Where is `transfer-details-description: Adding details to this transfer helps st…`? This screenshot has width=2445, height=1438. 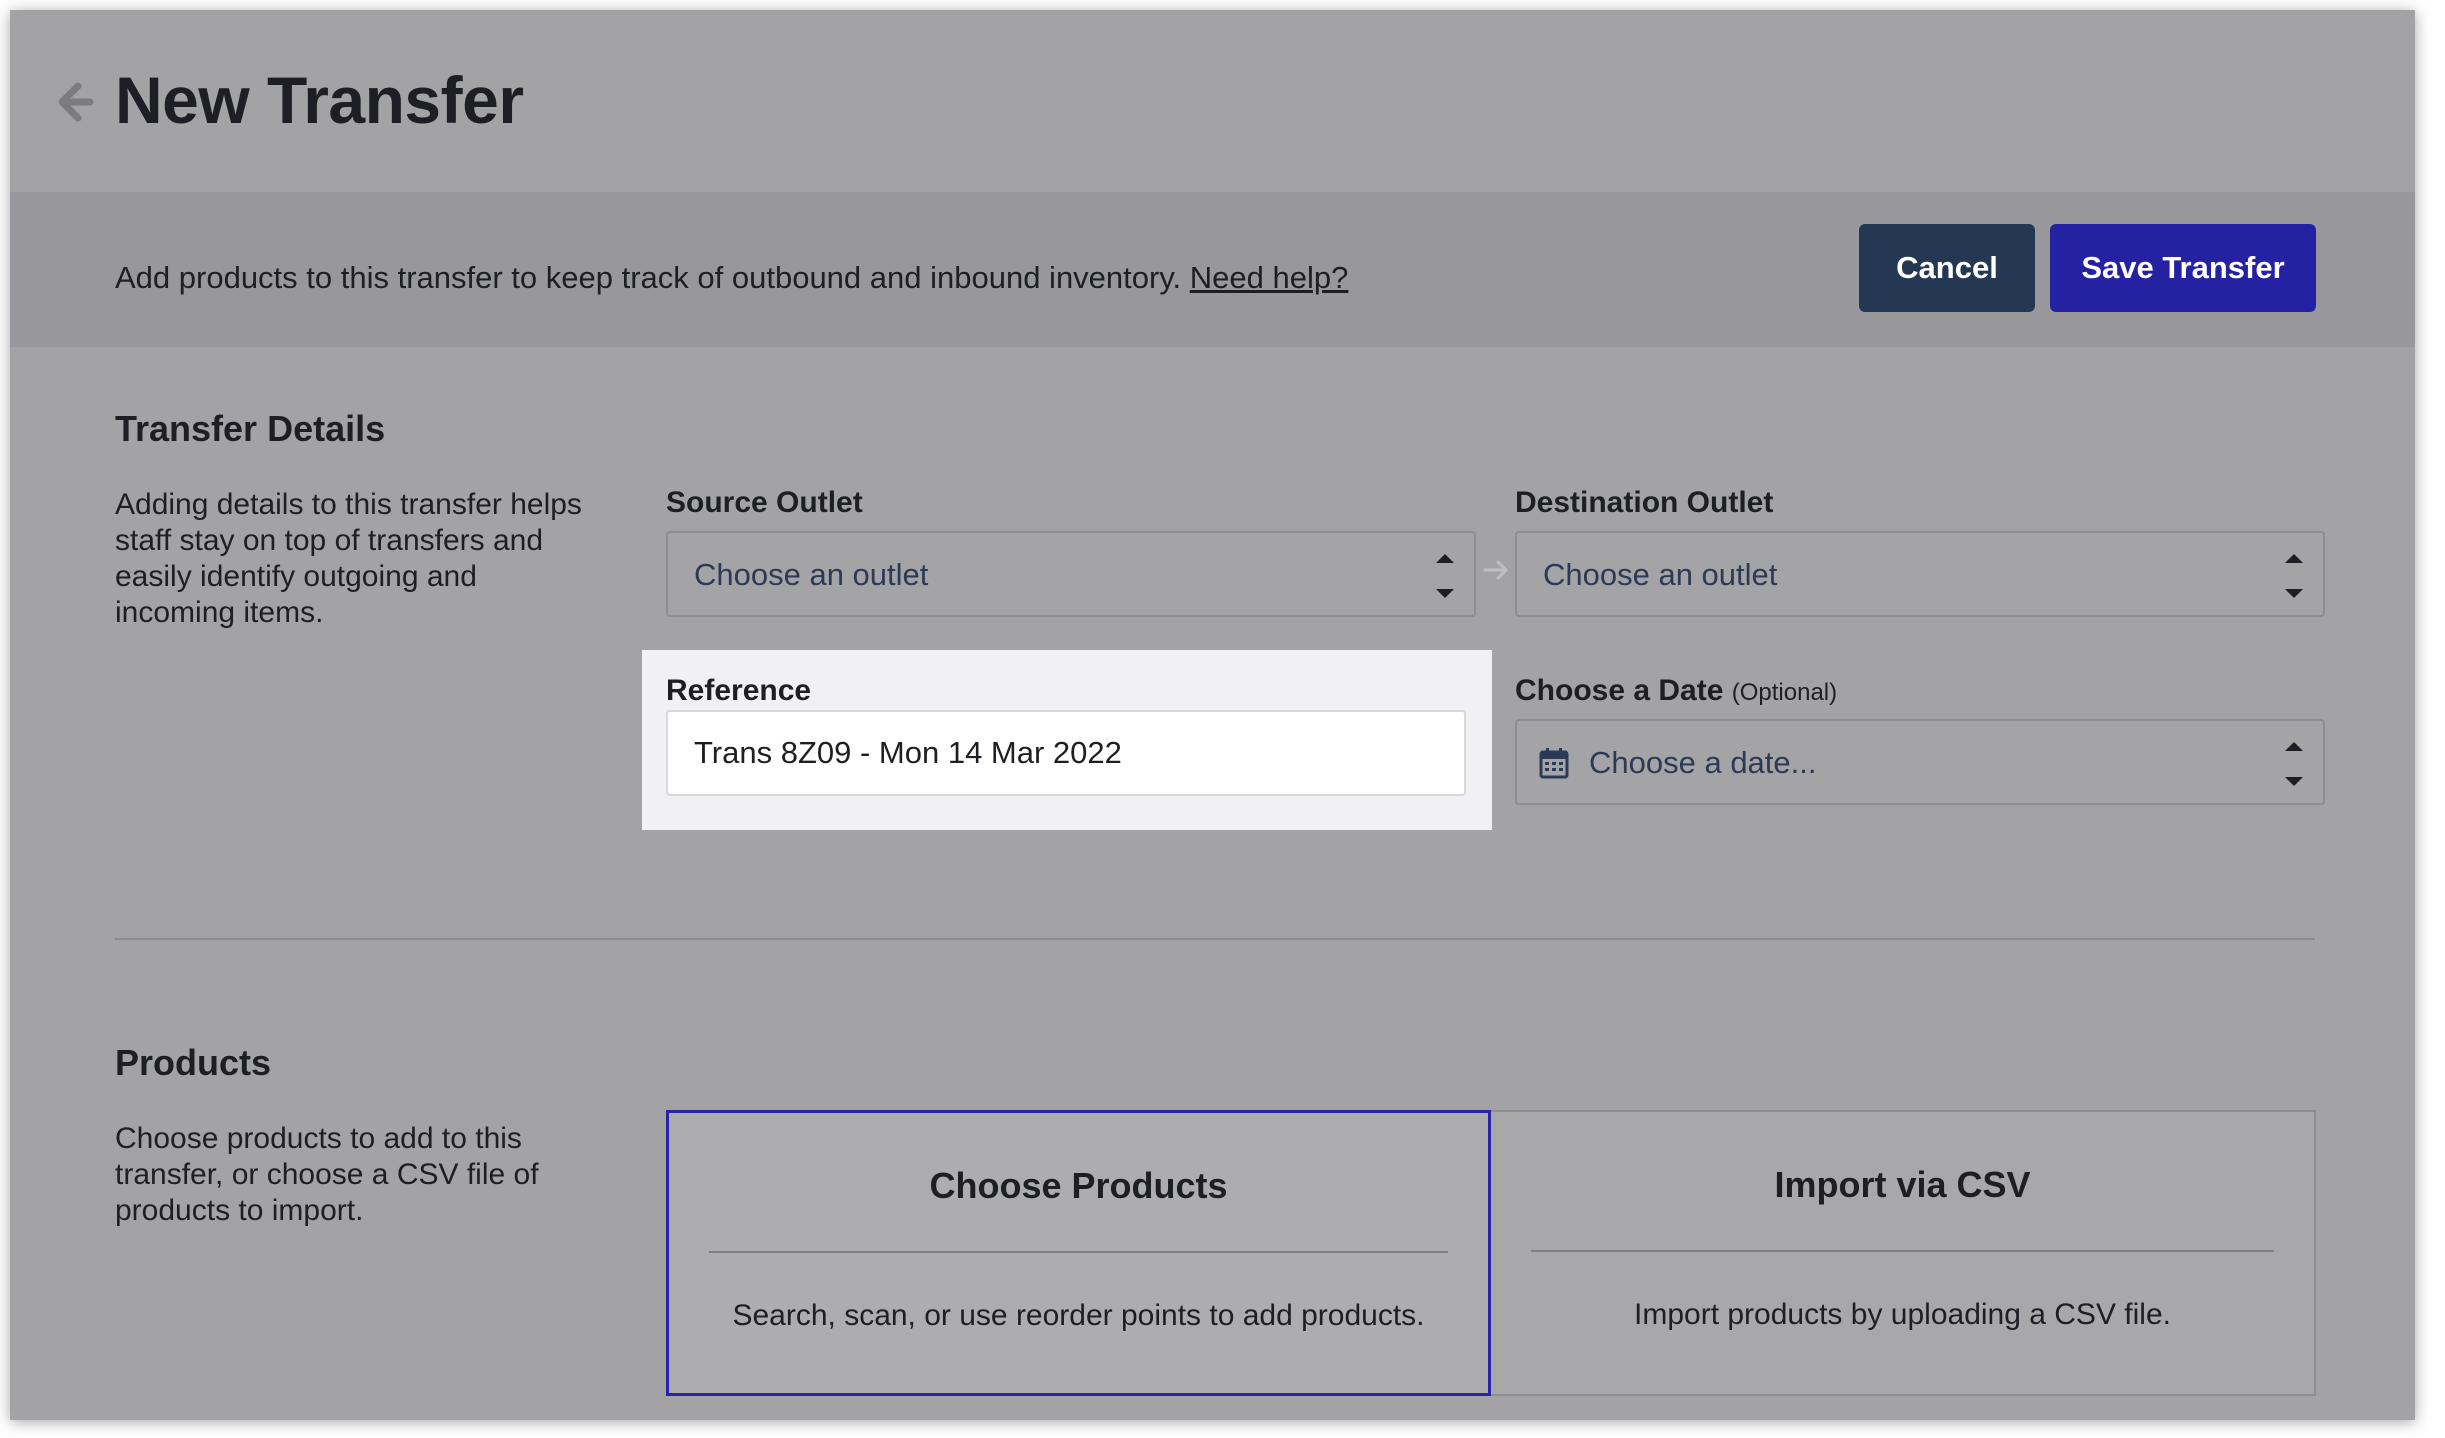
transfer-details-description: Adding details to this transfer helps st… is located at coordinates (348, 558).